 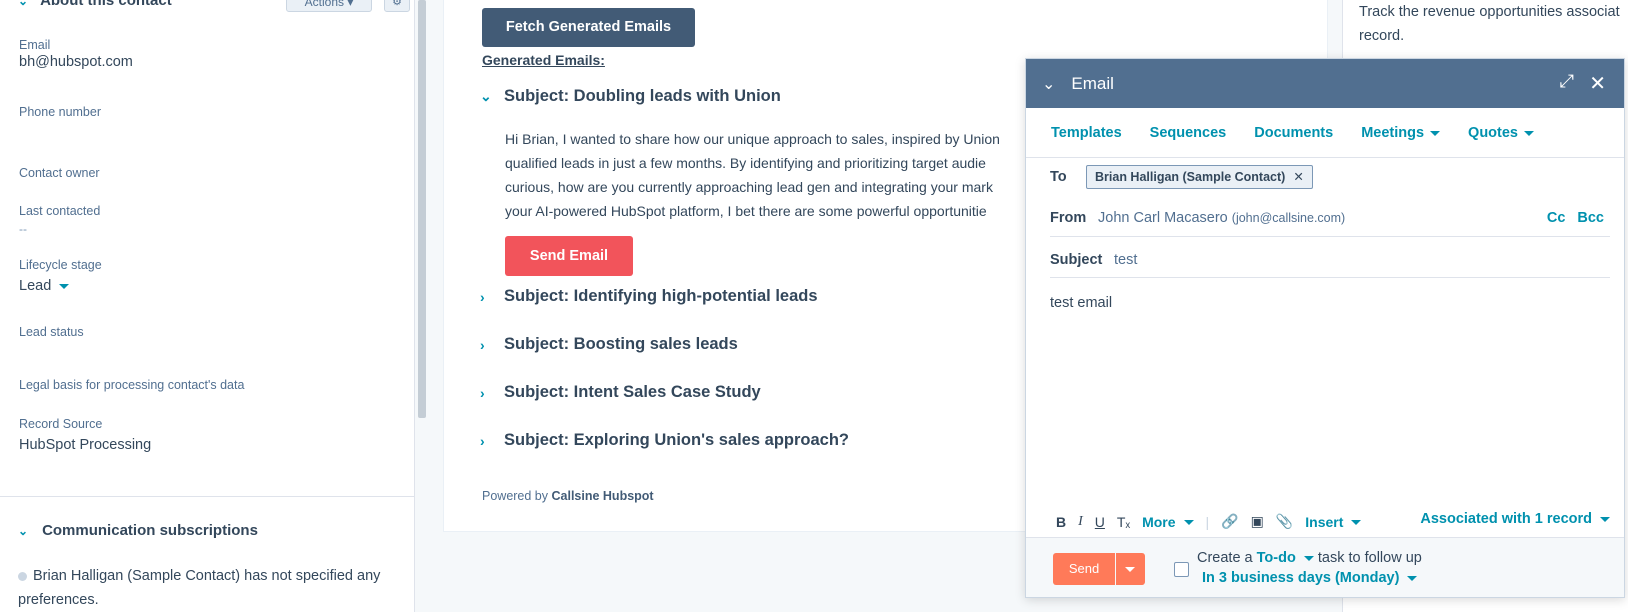 What do you see at coordinates (60, 276) in the screenshot?
I see `lifecycle-property: Lifecycle stage Lead` at bounding box center [60, 276].